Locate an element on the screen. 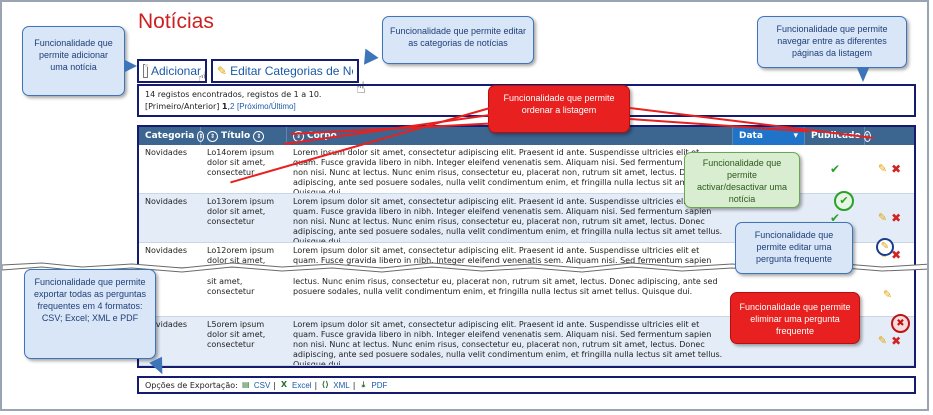  pdf-icon: ⤓ is located at coordinates (363, 384).